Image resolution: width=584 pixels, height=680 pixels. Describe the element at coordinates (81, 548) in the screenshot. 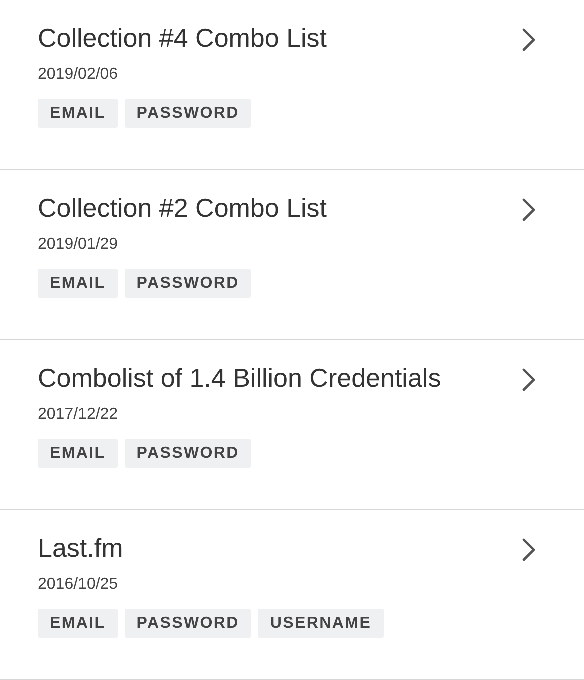

I see `breach-title: Last.fm` at that location.